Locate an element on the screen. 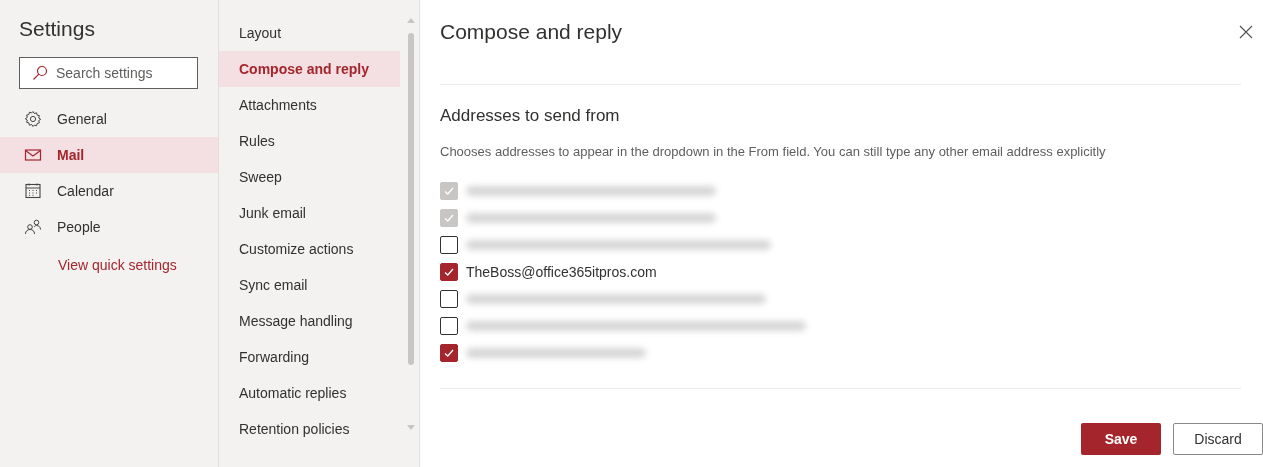  submenu-item: Message handling is located at coordinates (309, 321).